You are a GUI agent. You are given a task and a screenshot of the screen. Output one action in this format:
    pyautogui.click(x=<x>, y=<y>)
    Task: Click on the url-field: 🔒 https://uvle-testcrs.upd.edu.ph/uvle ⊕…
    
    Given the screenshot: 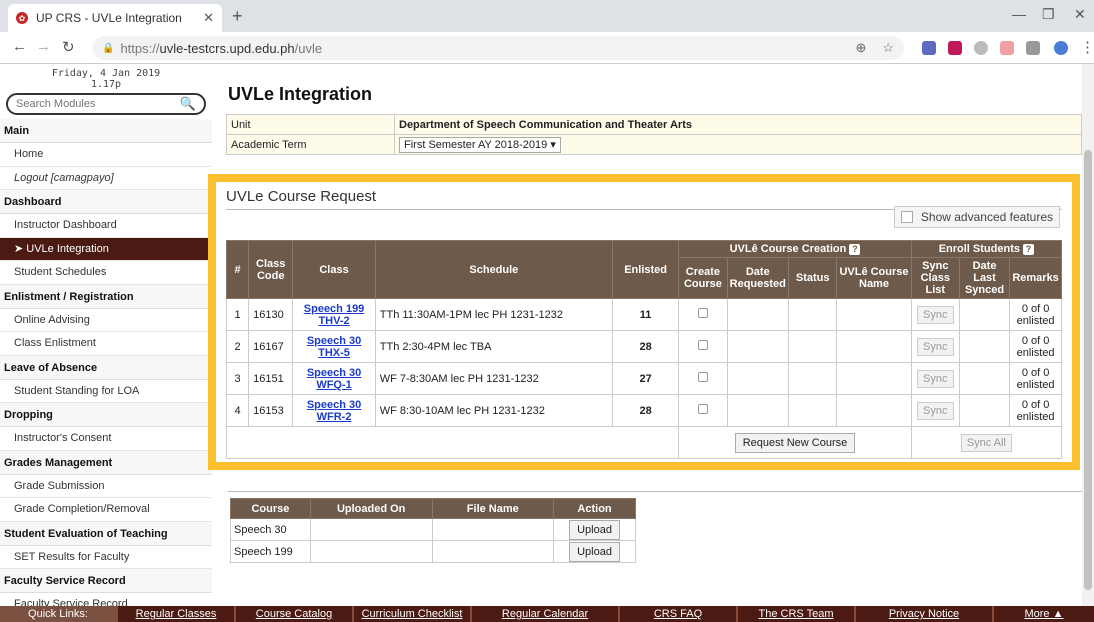 What is the action you would take?
    pyautogui.click(x=498, y=48)
    